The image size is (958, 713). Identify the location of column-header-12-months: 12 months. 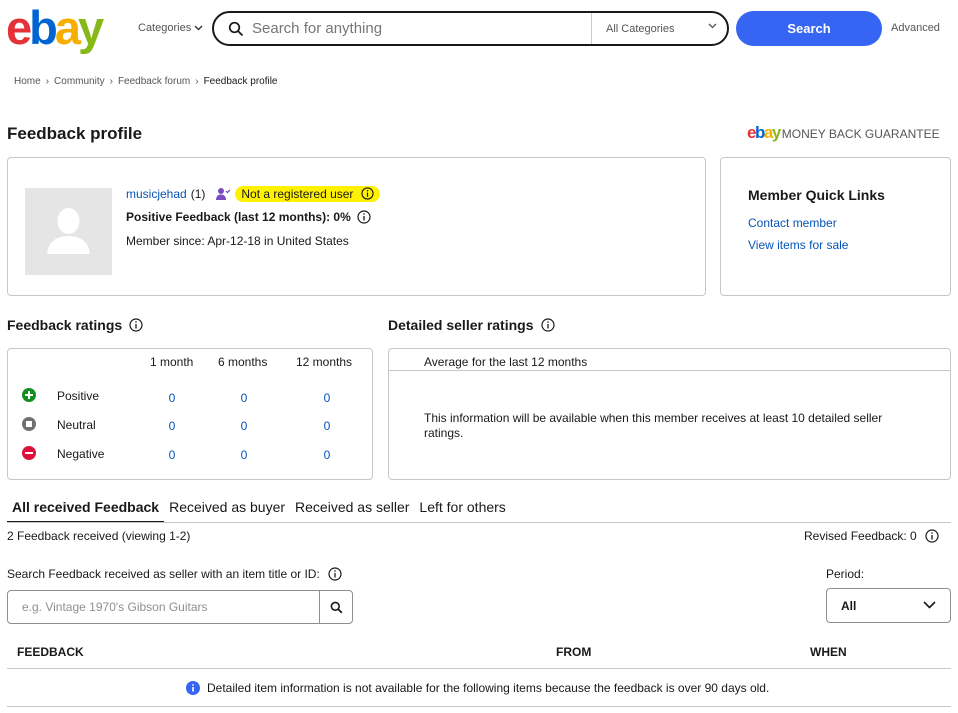
(324, 362).